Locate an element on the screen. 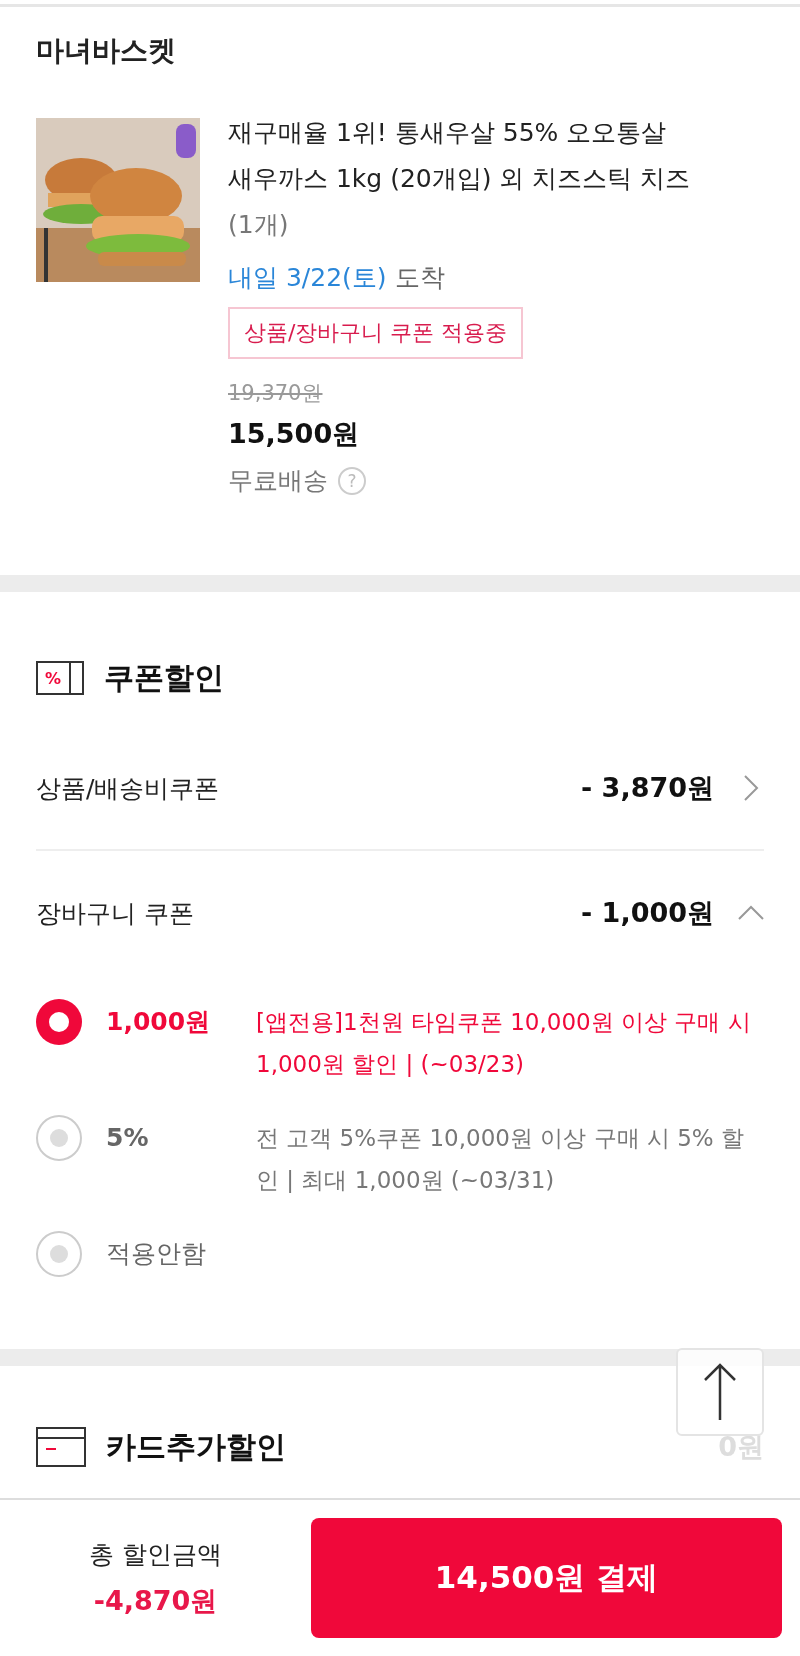 This screenshot has width=800, height=1656. coupon-label: 장바구니 쿠폰 is located at coordinates (115, 913).